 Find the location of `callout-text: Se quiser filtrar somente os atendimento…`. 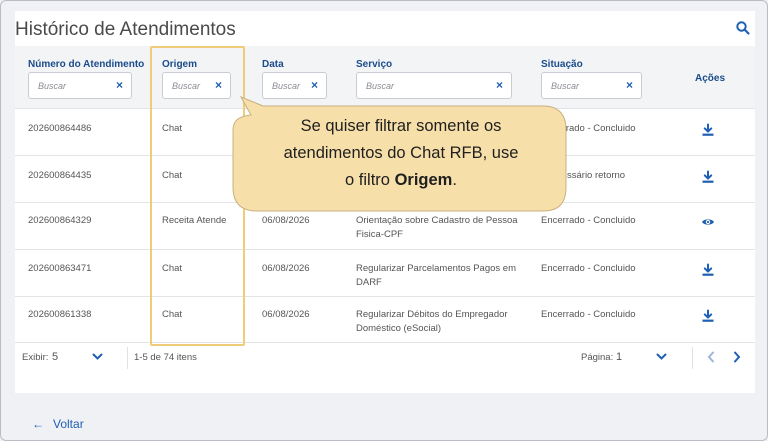

callout-text: Se quiser filtrar somente os atendimento… is located at coordinates (401, 153).